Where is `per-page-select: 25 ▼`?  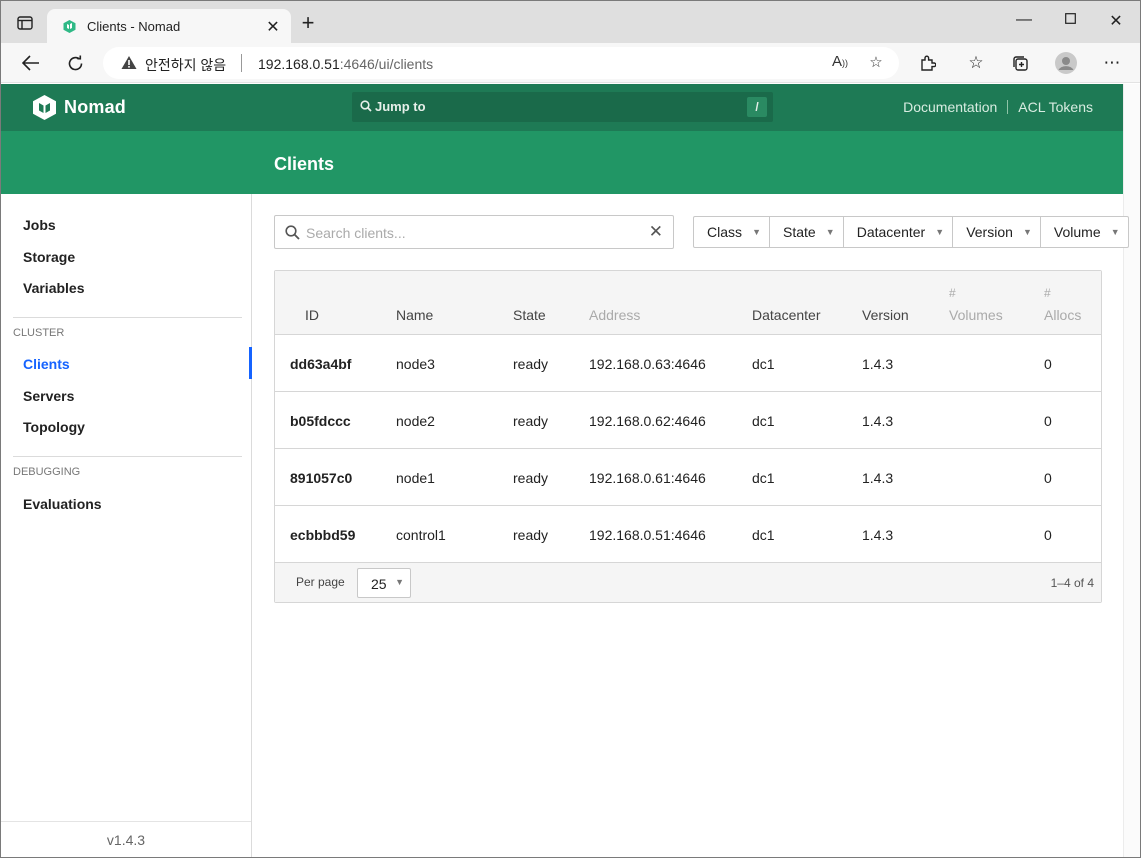
per-page-select: 25 ▼ is located at coordinates (384, 583).